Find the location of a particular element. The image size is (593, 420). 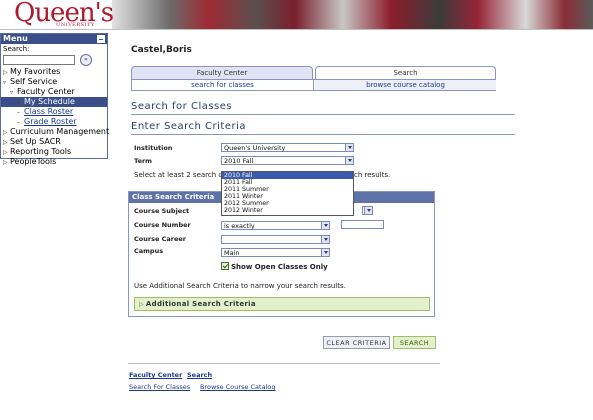

menu-item-faculty-center: ▿ Faculty Center is located at coordinates (54, 92).